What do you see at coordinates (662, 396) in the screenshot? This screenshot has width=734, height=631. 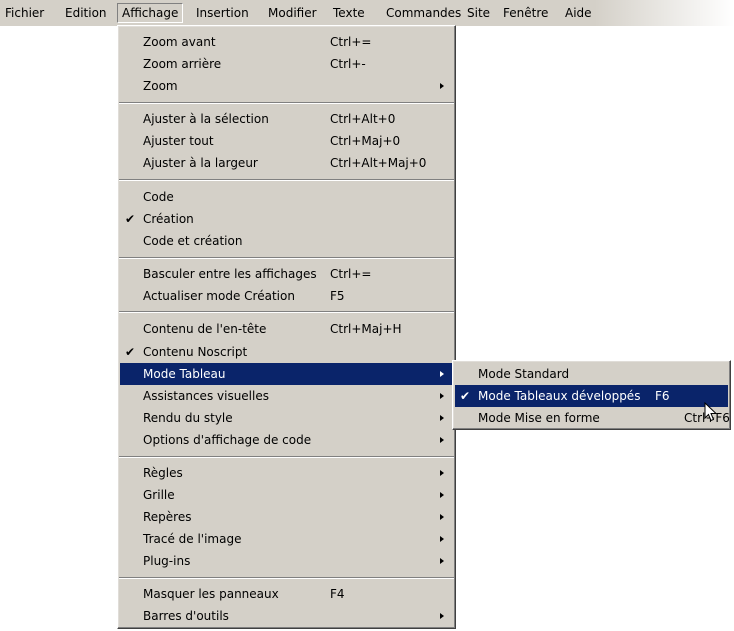 I see `menu-item-shortcut: F6` at bounding box center [662, 396].